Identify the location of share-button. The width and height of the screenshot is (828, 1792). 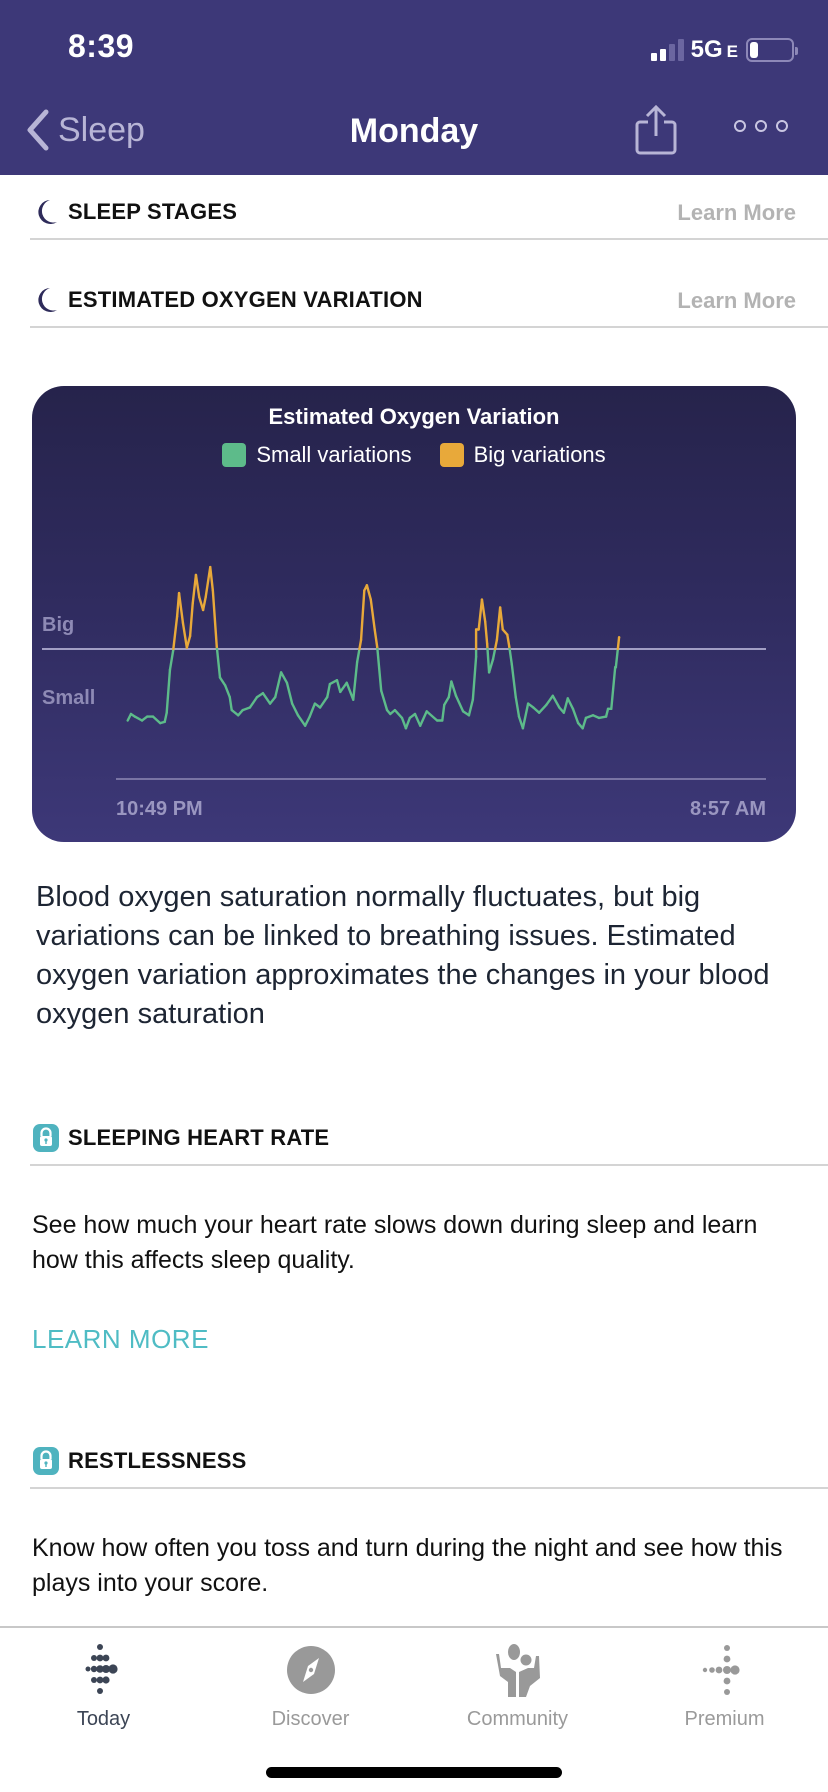
(656, 130).